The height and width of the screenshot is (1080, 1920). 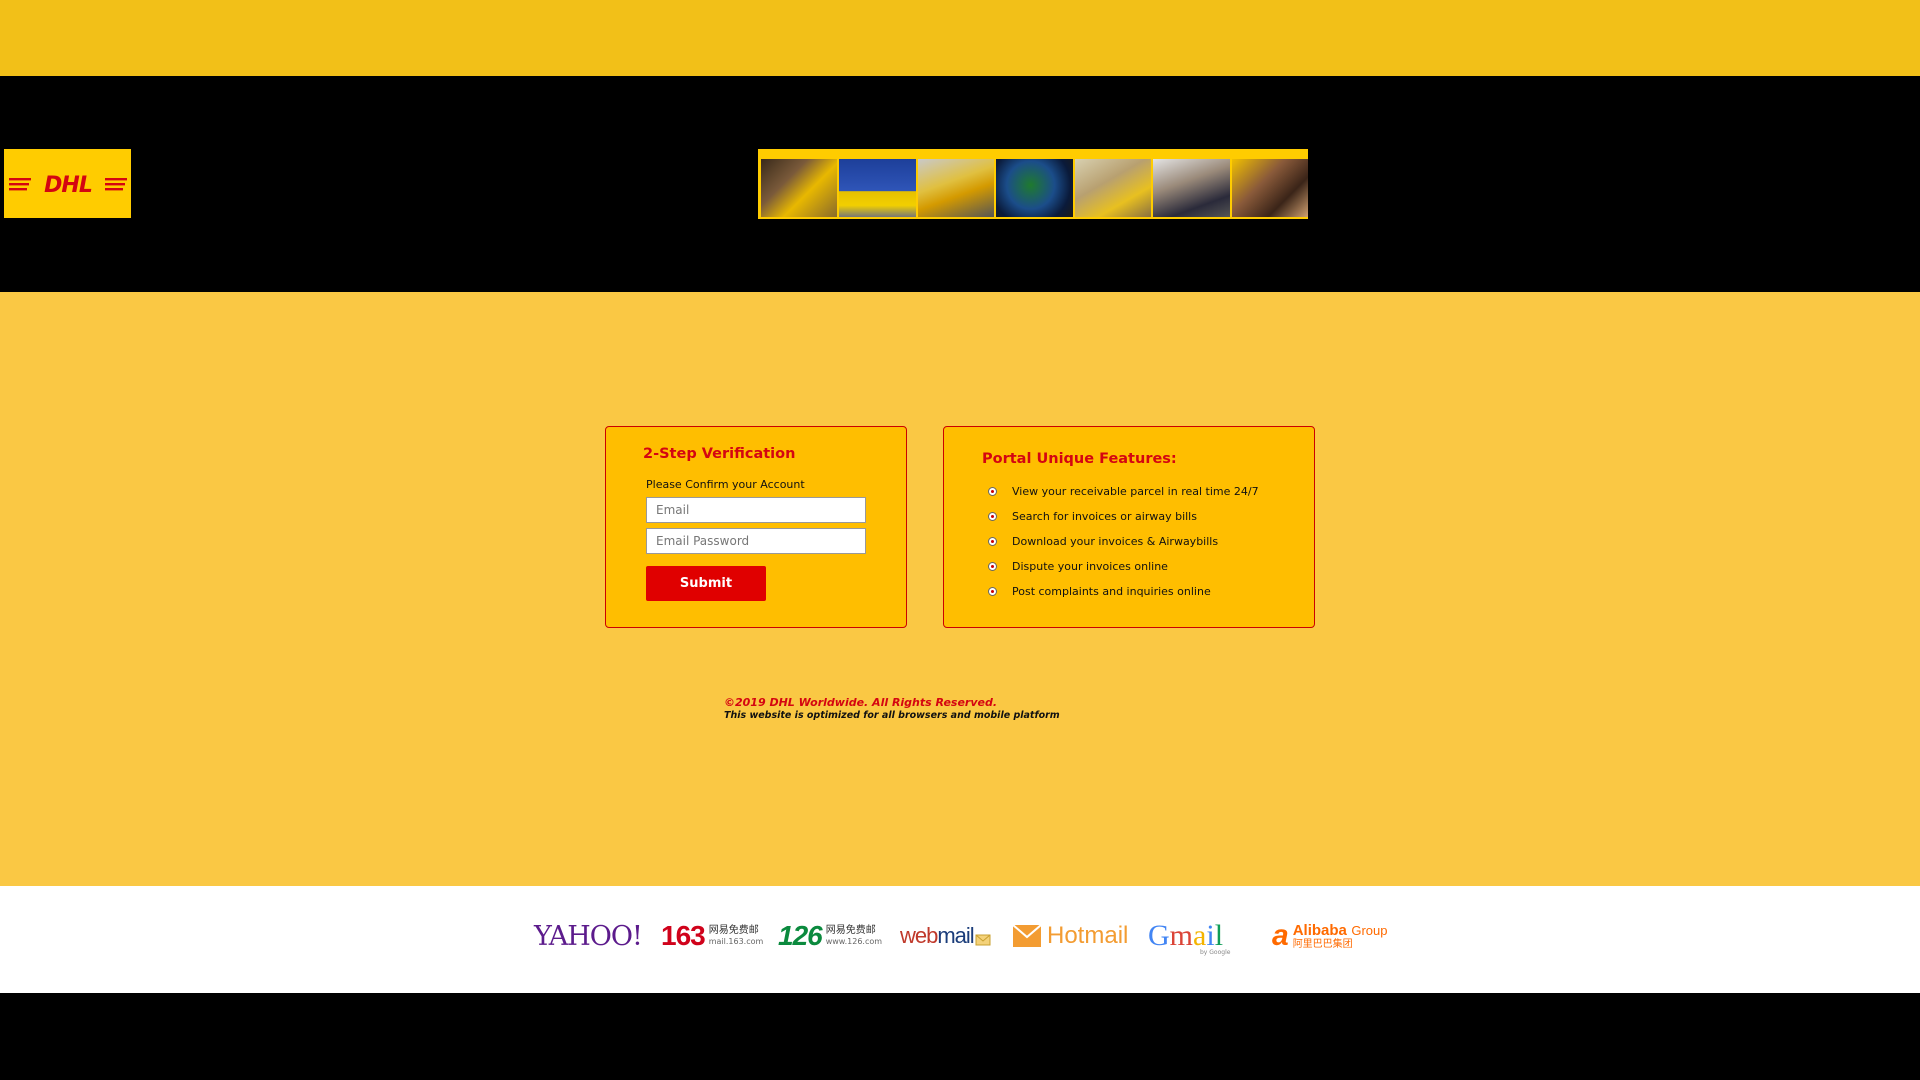 I want to click on banner-image-globe, so click(x=1034, y=188).